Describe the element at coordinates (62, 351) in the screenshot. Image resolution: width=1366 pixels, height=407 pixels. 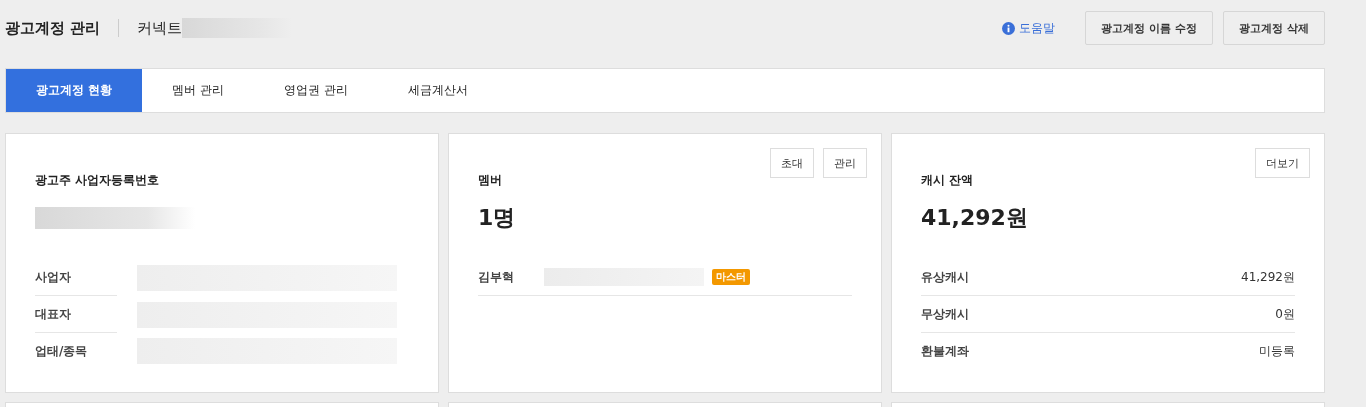
I see `row-label: 업태/종목` at that location.